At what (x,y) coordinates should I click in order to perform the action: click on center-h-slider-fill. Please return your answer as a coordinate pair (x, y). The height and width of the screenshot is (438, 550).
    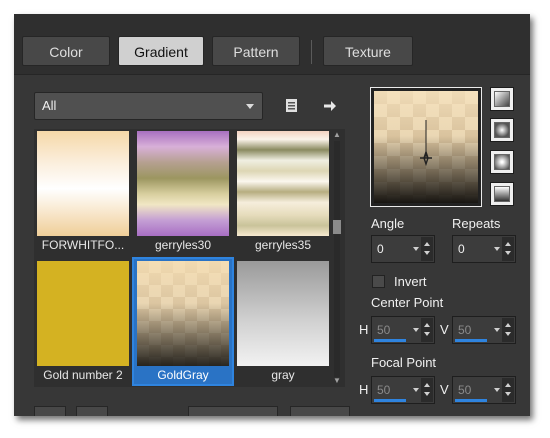
    Looking at the image, I should click on (390, 340).